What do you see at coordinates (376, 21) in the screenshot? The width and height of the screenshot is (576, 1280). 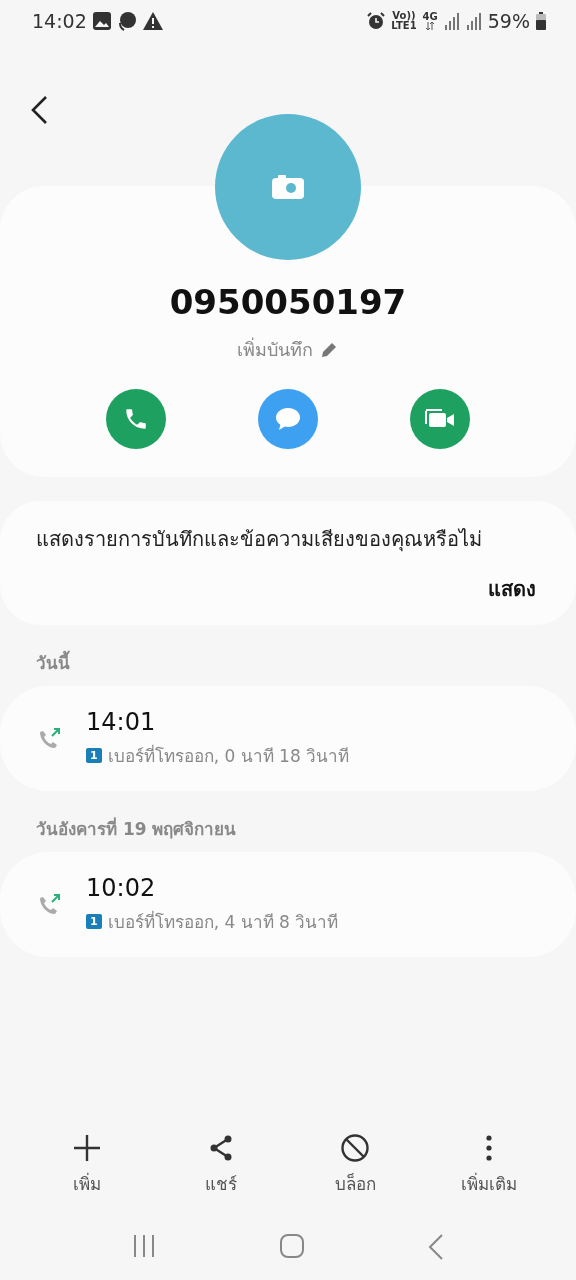 I see `alarm-icon` at bounding box center [376, 21].